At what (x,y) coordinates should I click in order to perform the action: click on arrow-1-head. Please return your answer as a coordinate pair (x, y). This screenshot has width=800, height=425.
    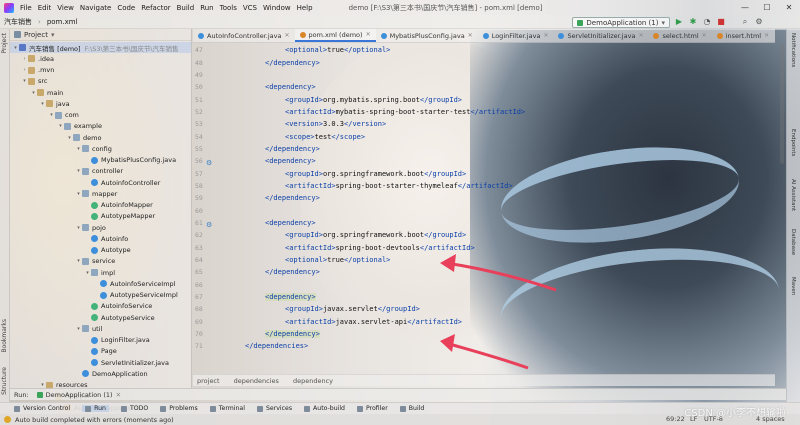
    Looking at the image, I should click on (448, 263).